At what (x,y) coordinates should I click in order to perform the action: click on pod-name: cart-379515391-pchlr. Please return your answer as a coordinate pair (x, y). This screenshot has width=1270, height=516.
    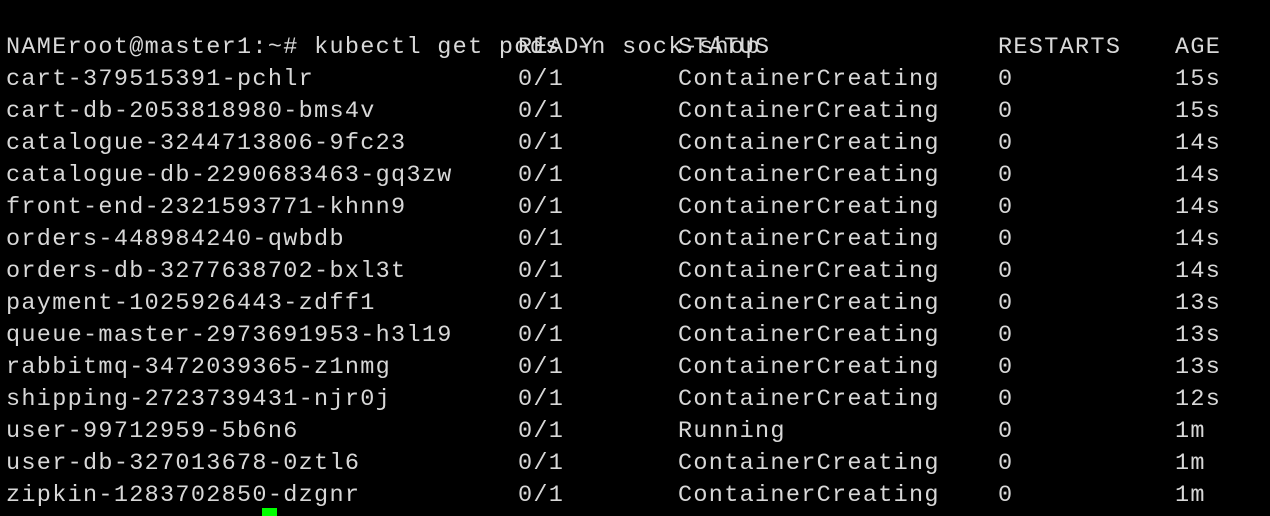
    Looking at the image, I should click on (160, 79).